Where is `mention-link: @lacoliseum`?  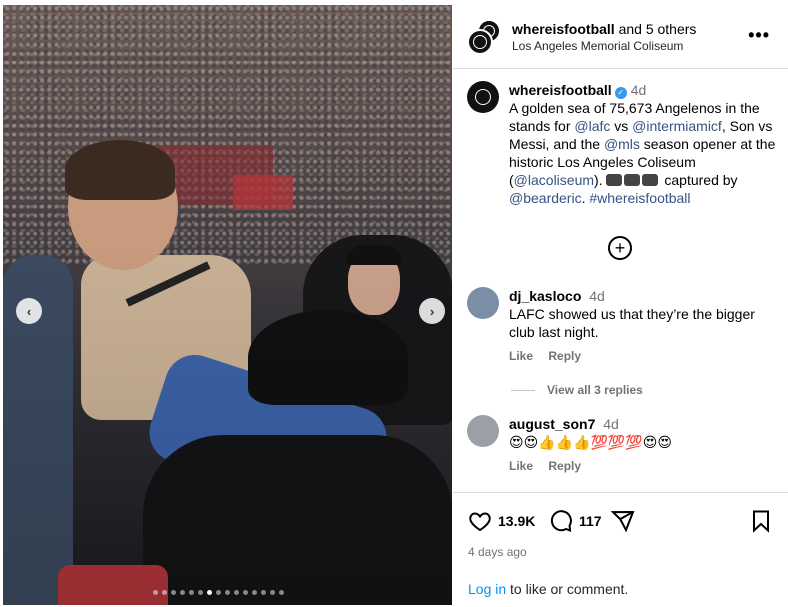
mention-link: @lacoliseum is located at coordinates (554, 180).